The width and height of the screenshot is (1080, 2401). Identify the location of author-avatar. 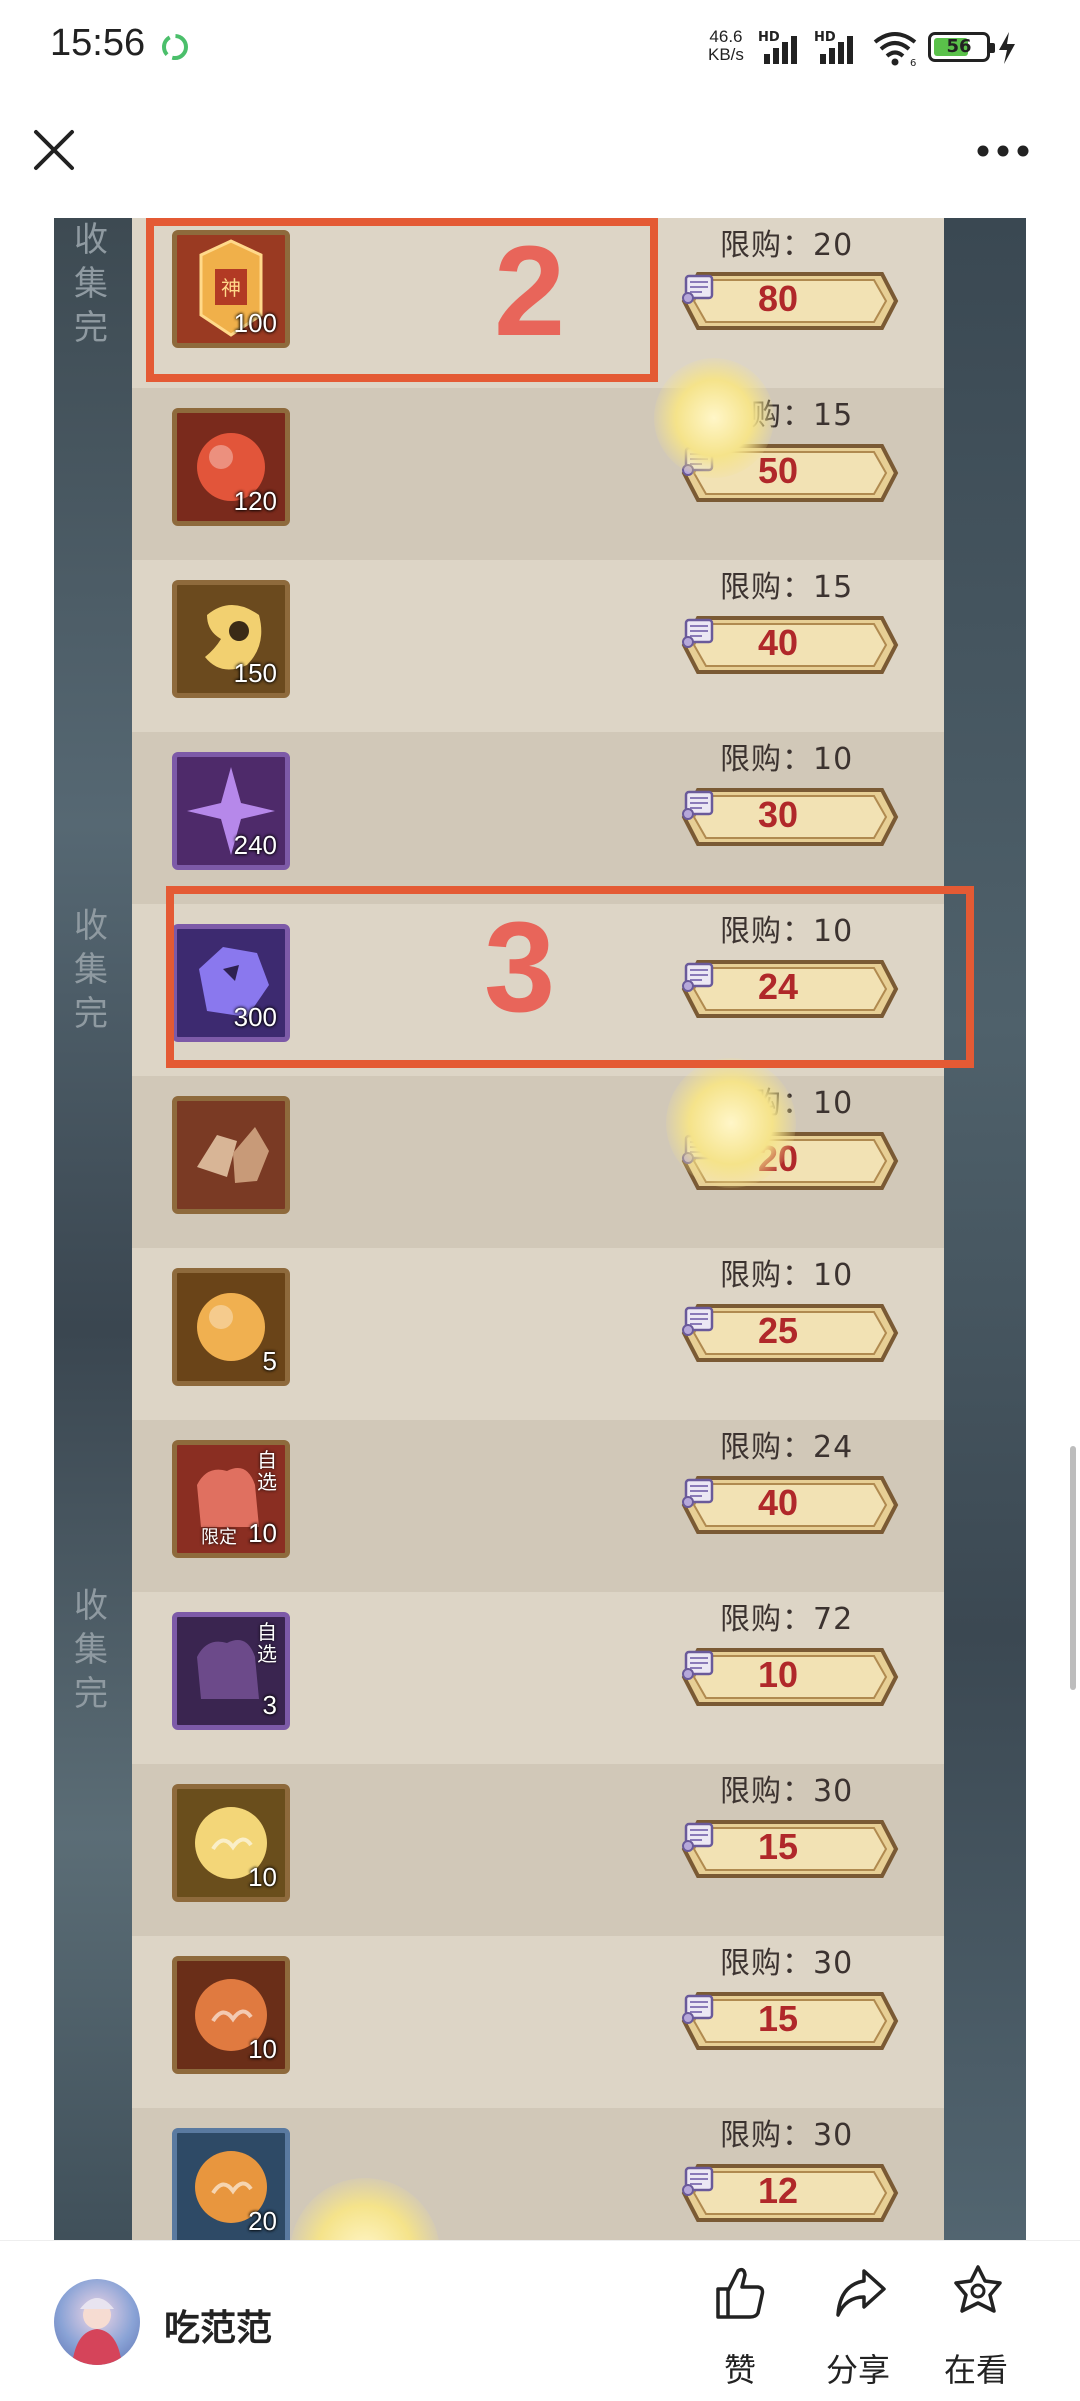
(97, 2322).